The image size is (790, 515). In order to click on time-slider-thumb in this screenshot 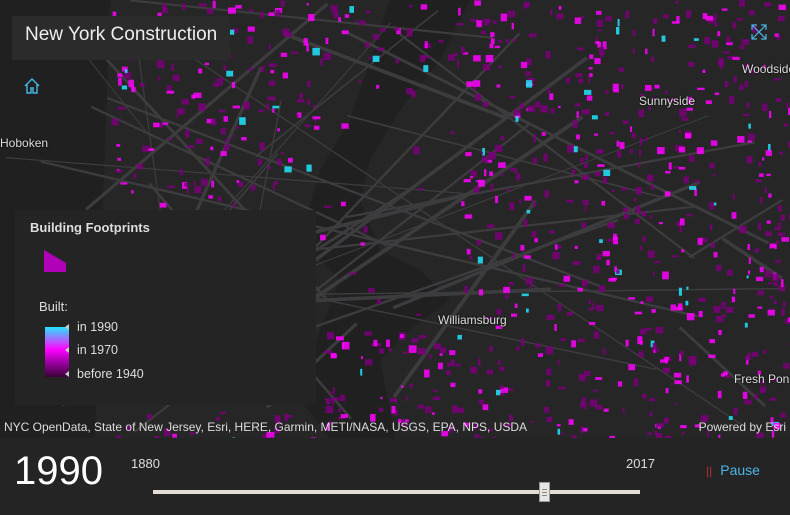, I will do `click(545, 492)`.